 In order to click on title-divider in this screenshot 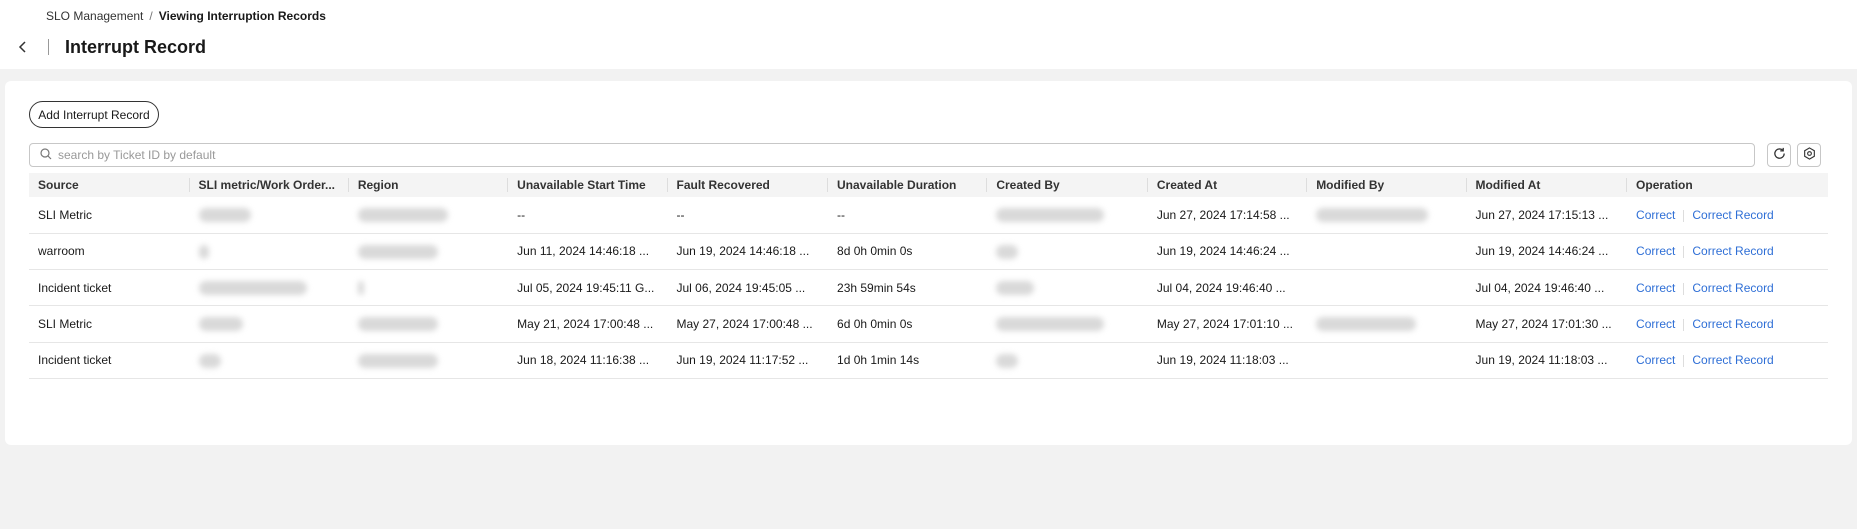, I will do `click(48, 47)`.